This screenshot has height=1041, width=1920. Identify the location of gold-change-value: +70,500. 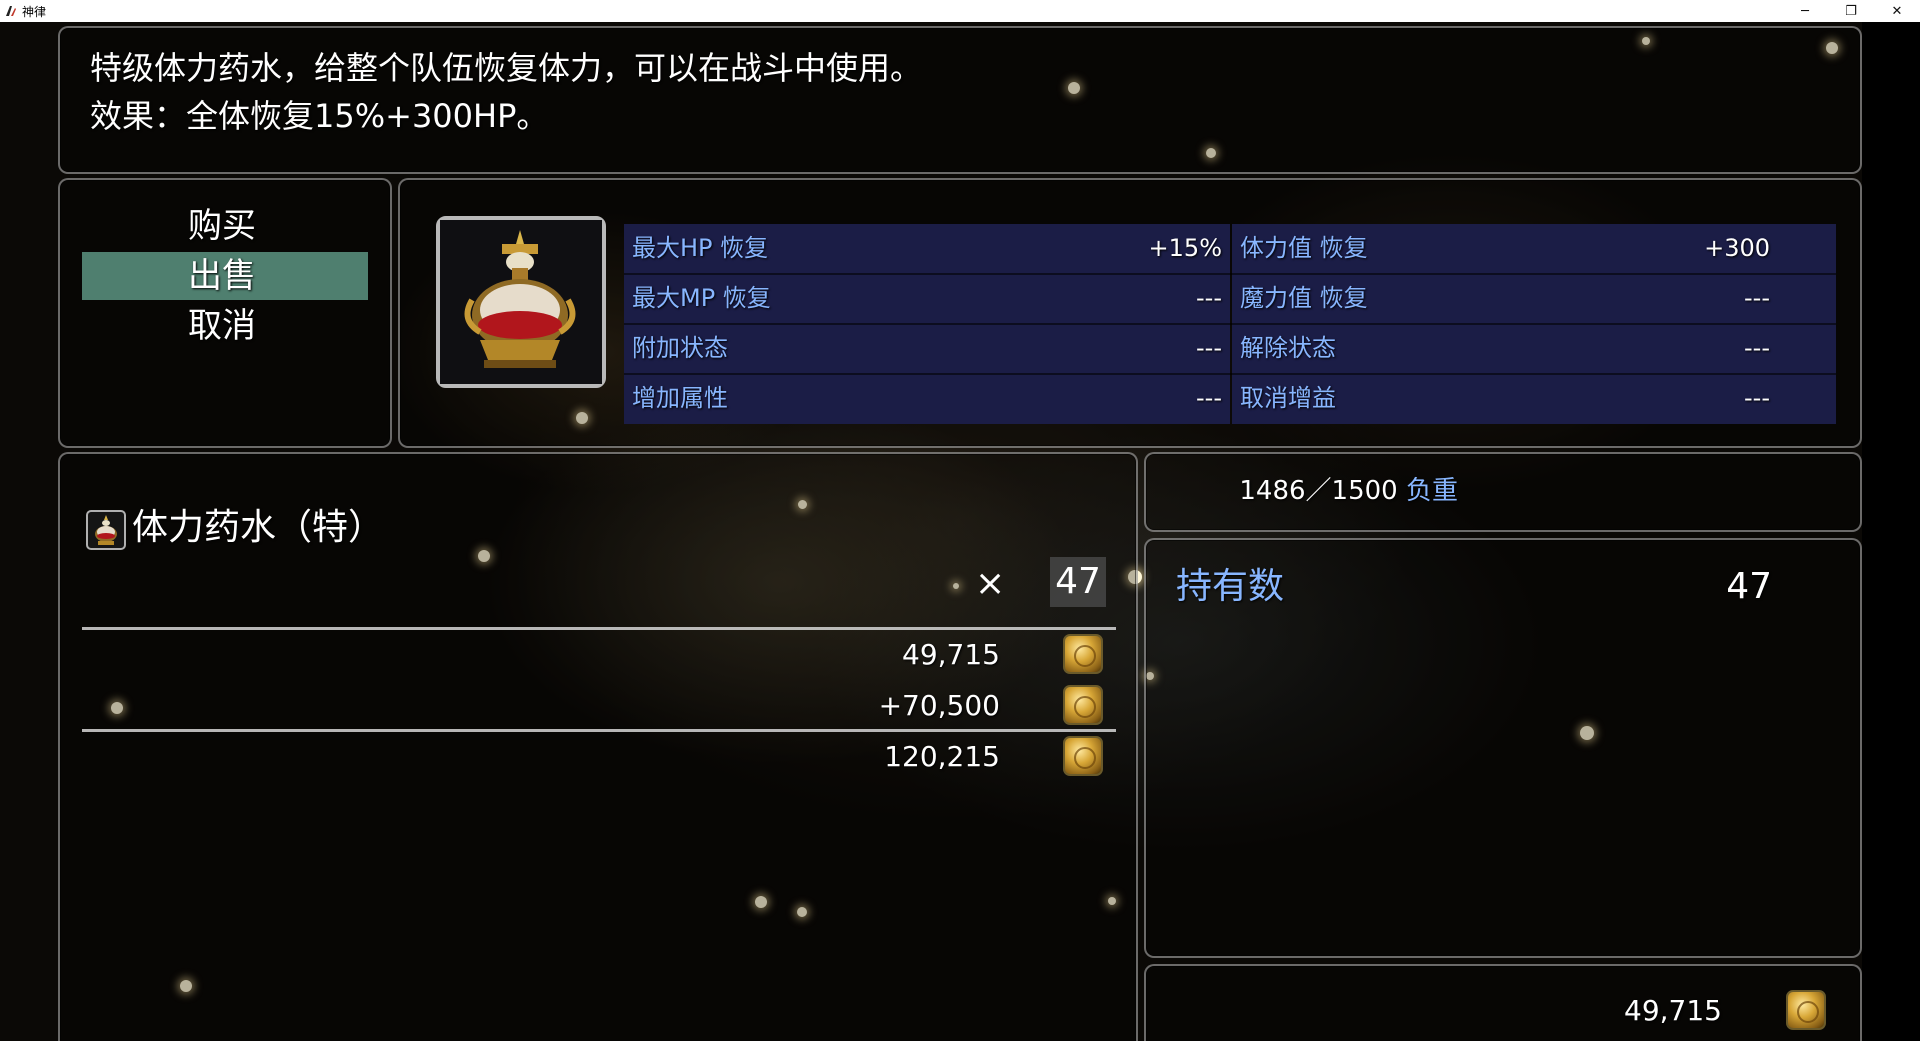
(939, 705).